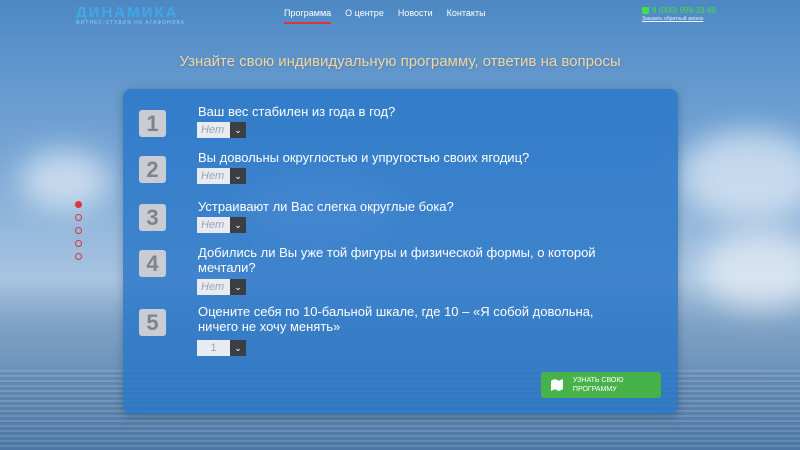 Image resolution: width=800 pixels, height=450 pixels. I want to click on answer-select: 1 ⌄, so click(221, 348).